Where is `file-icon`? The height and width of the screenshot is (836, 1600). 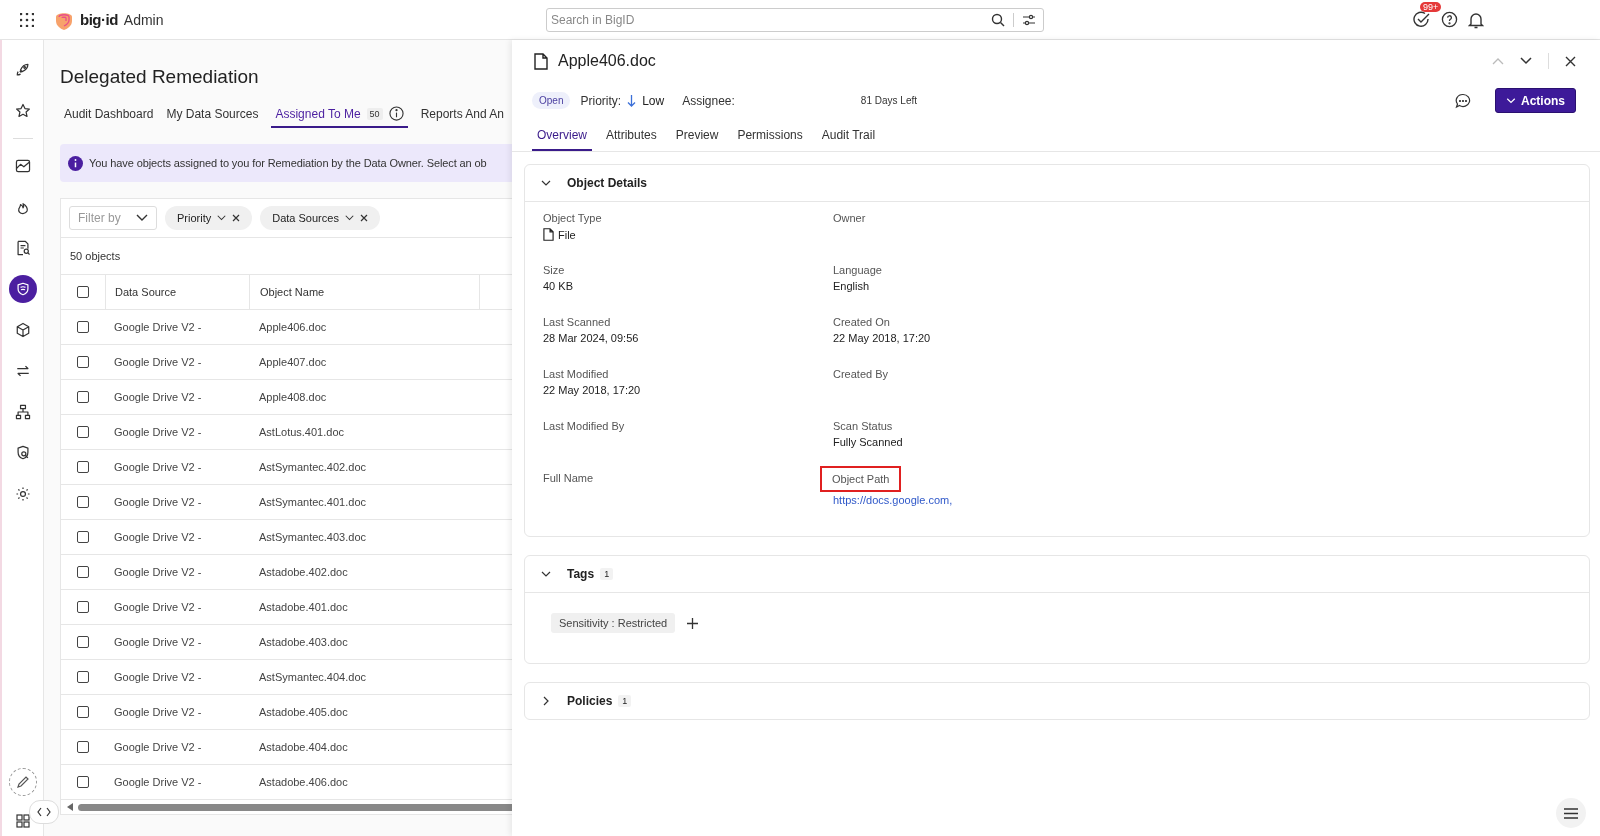
file-icon is located at coordinates (548, 234).